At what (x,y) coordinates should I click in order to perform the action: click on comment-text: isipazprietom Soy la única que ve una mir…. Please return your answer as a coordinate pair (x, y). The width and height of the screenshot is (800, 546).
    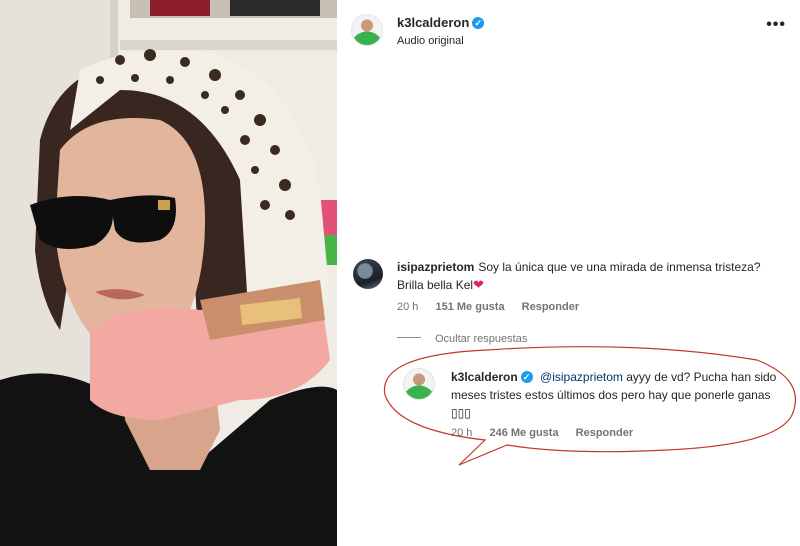
    Looking at the image, I should click on (587, 276).